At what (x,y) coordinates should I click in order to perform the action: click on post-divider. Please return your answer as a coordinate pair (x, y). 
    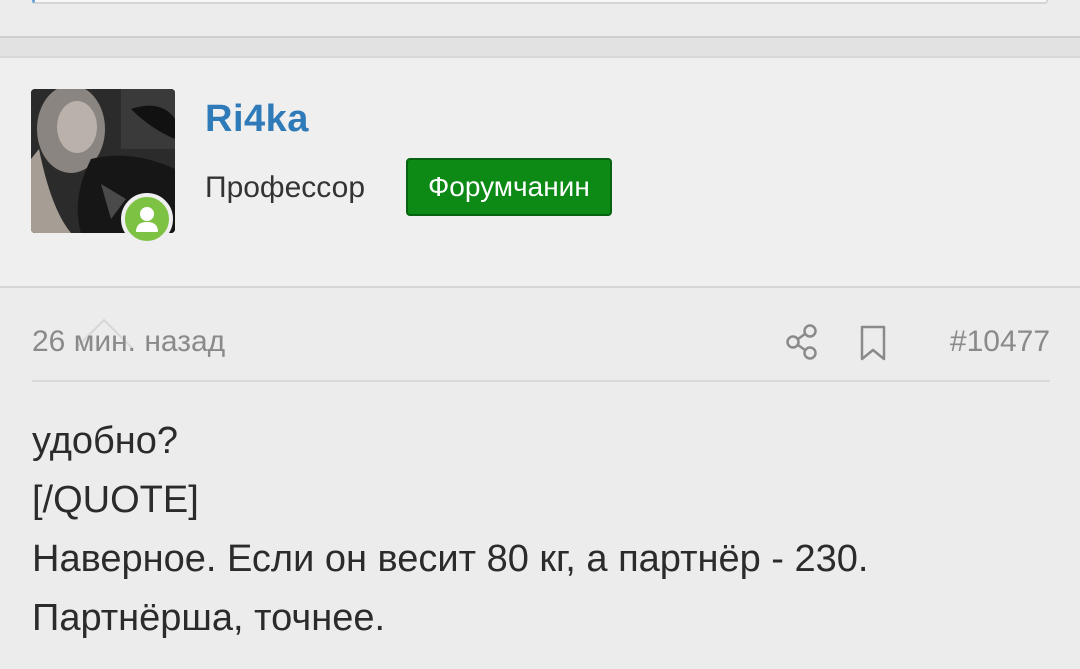
    Looking at the image, I should click on (540, 47).